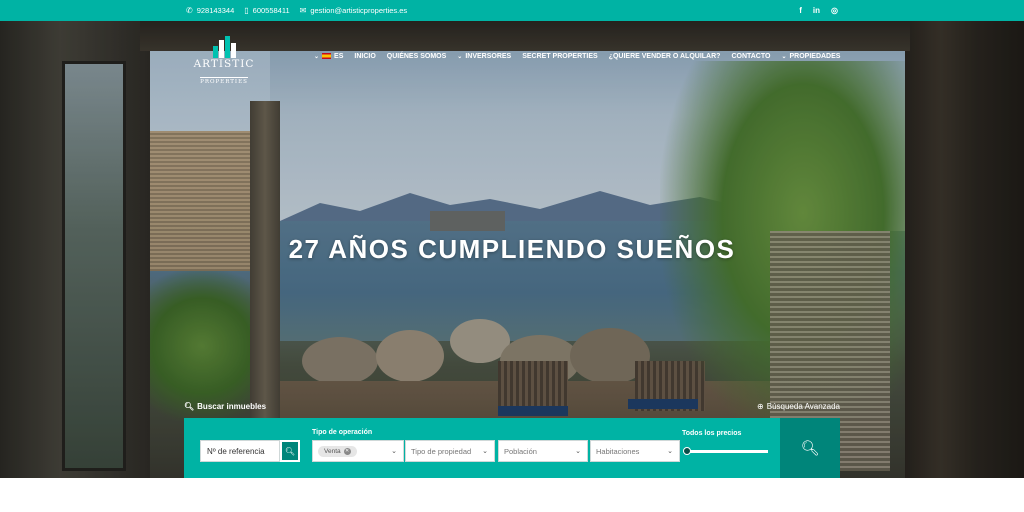  Describe the element at coordinates (520, 451) in the screenshot. I see `town-label: Población` at that location.